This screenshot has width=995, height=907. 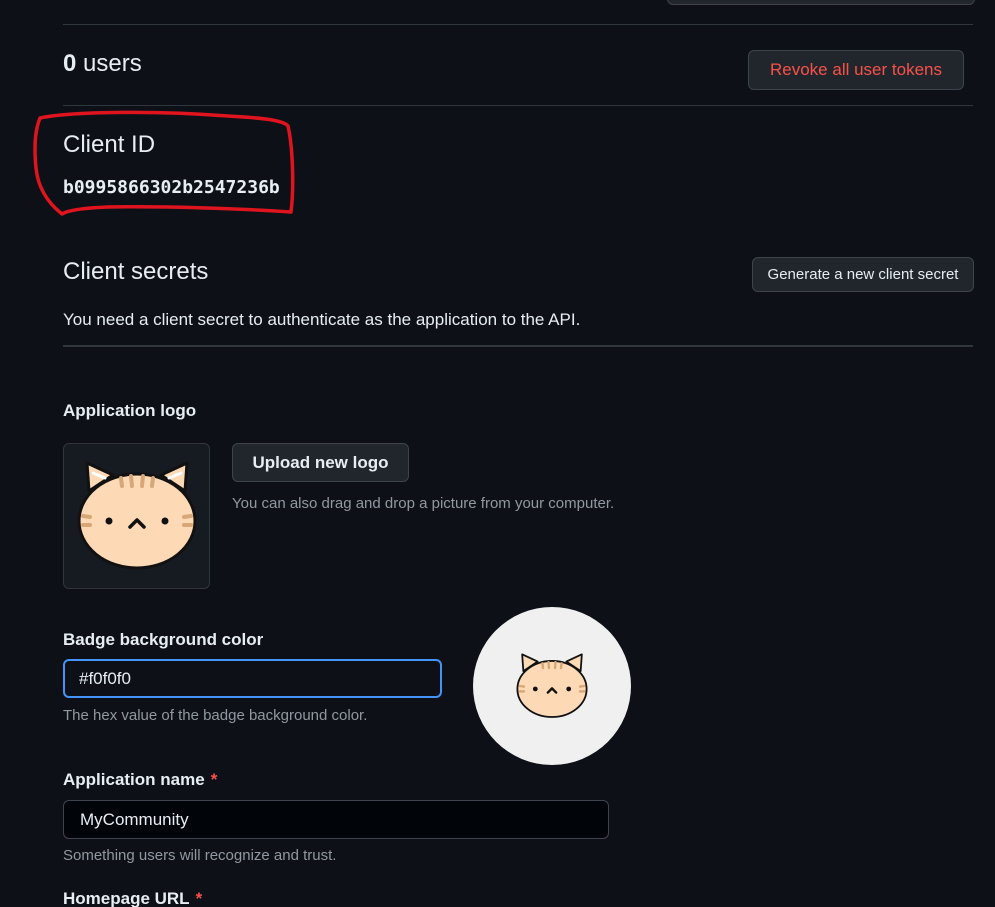 I want to click on client-id-title: Client ID, so click(x=109, y=144).